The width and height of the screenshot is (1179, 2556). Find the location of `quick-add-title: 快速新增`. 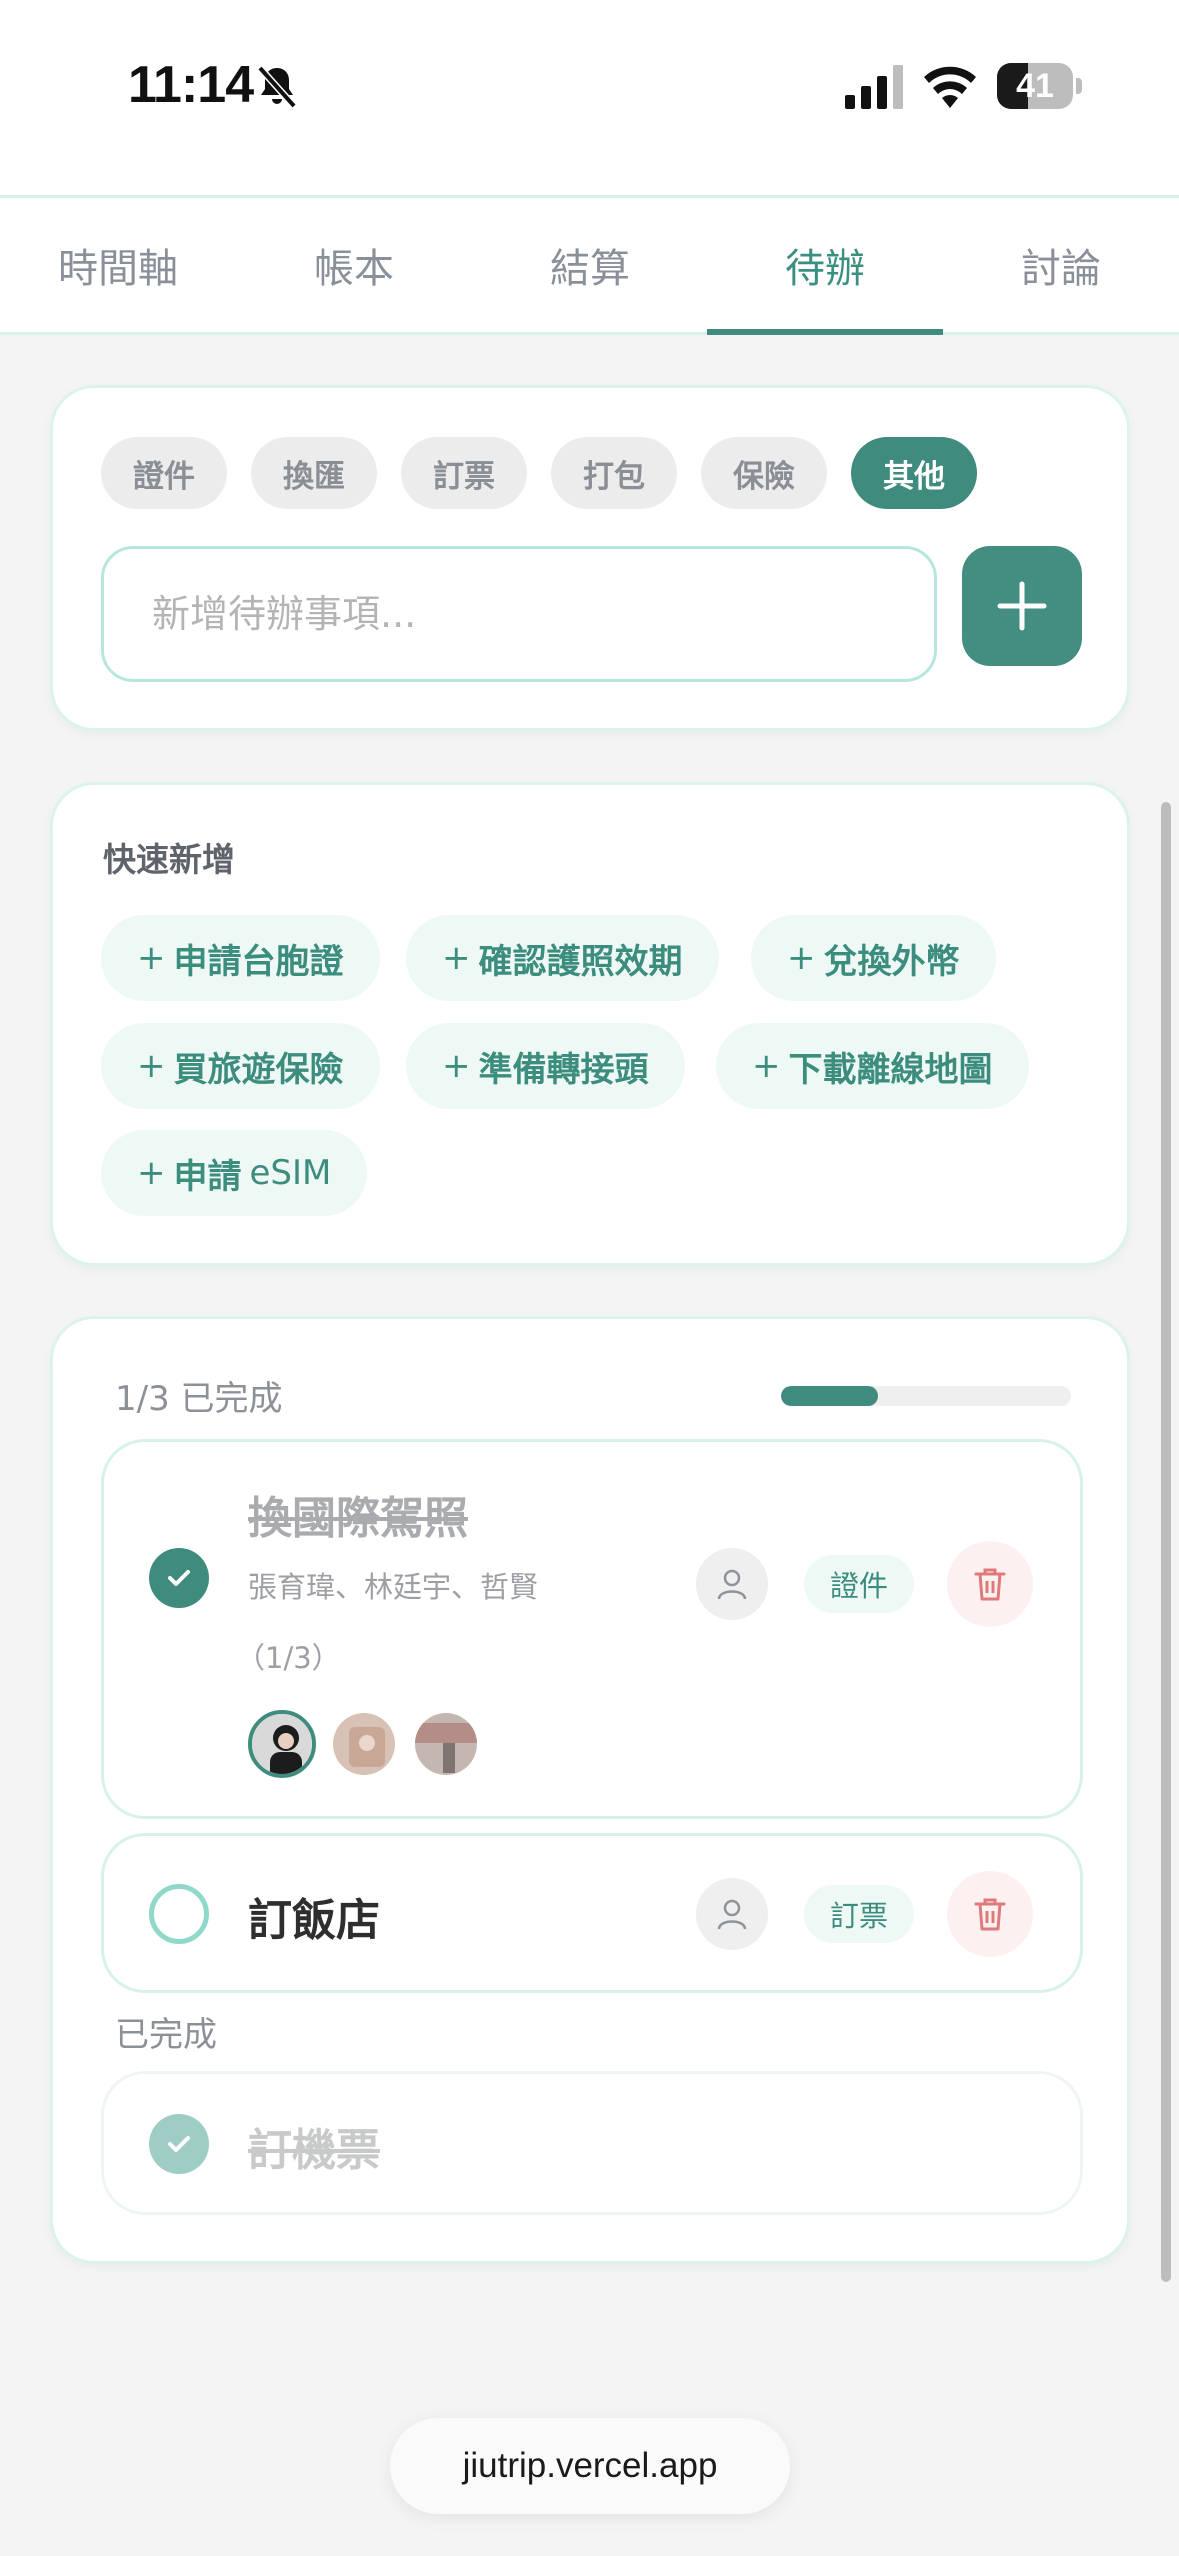

quick-add-title: 快速新增 is located at coordinates (169, 859).